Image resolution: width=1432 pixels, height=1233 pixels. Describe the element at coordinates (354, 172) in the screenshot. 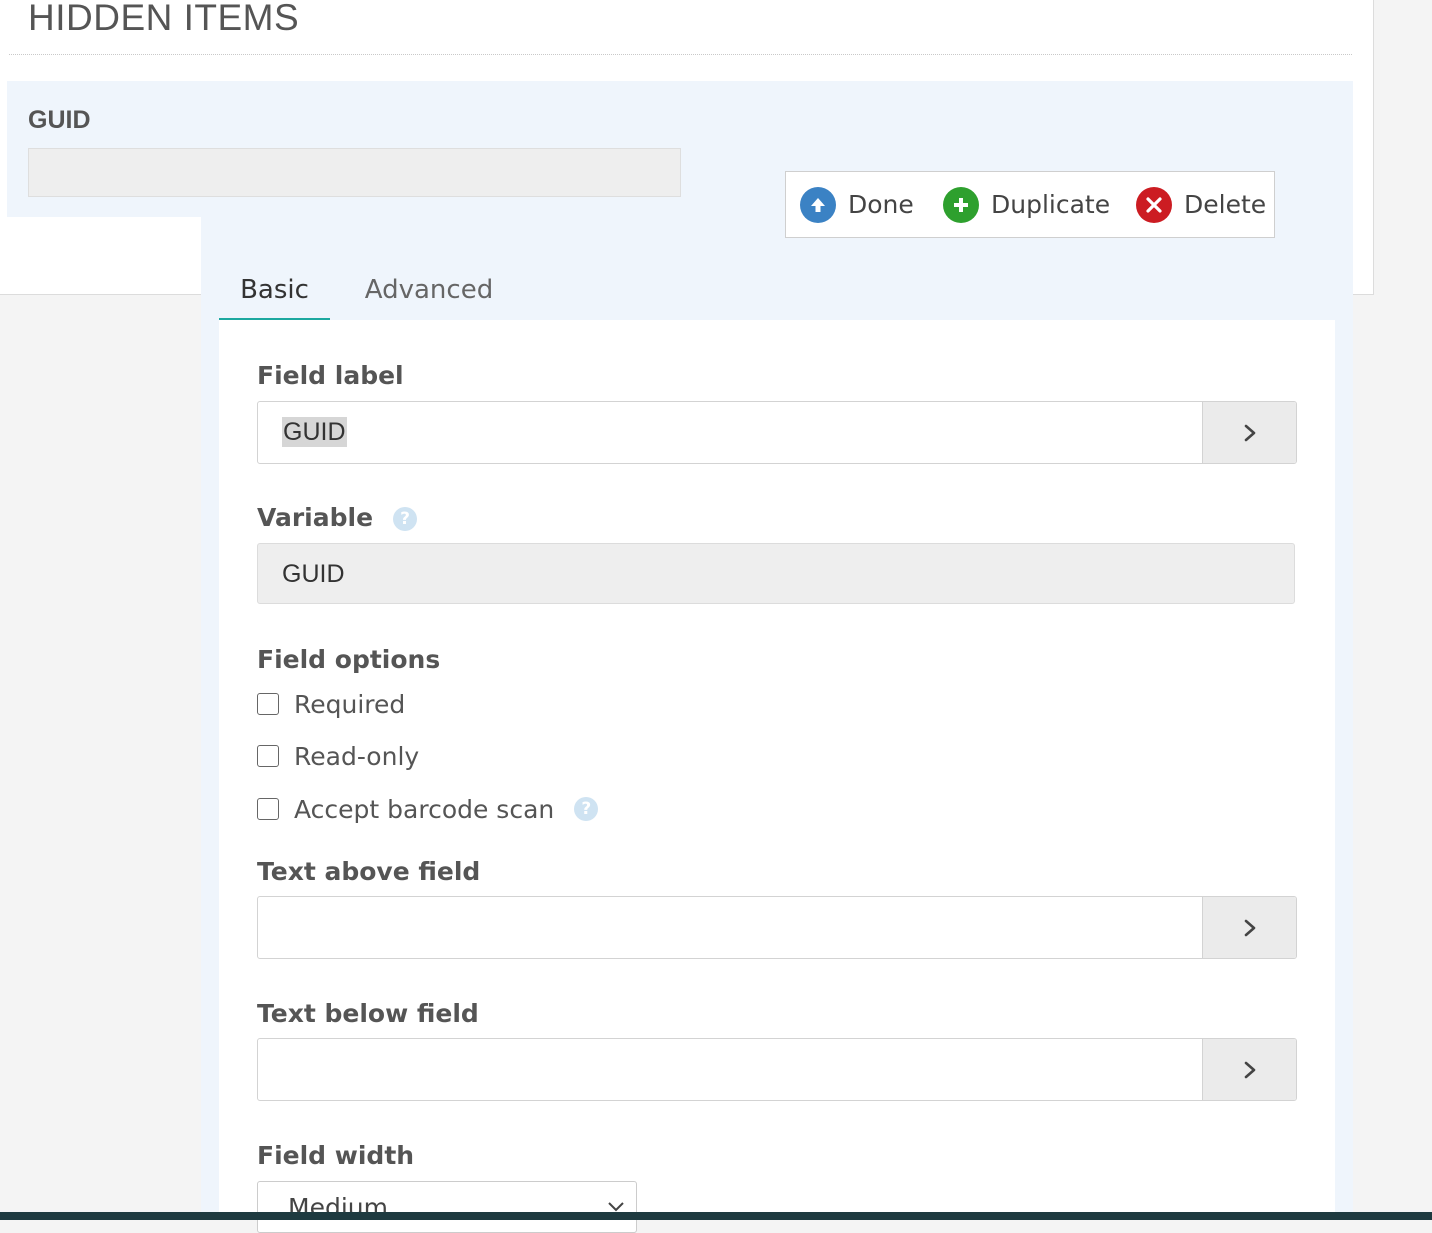

I see `field-preview` at that location.